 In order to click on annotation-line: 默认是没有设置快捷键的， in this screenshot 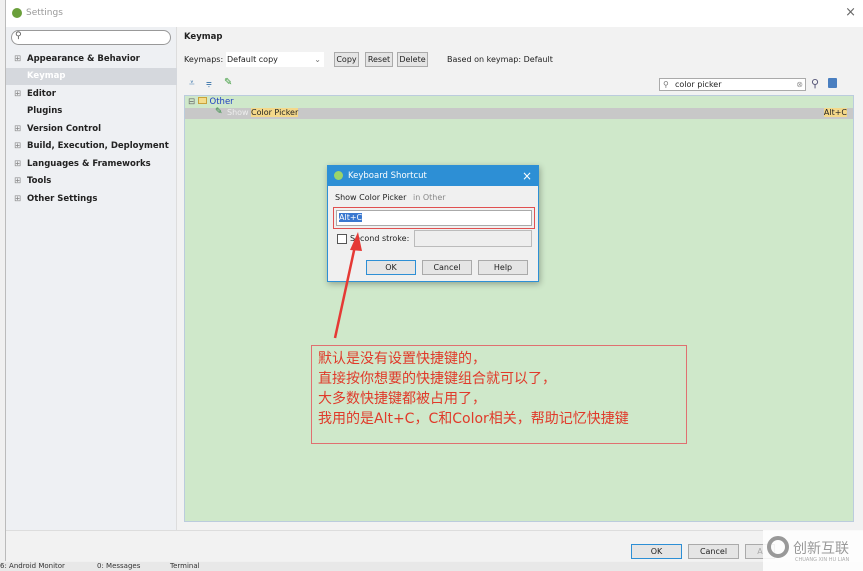, I will do `click(402, 359)`.